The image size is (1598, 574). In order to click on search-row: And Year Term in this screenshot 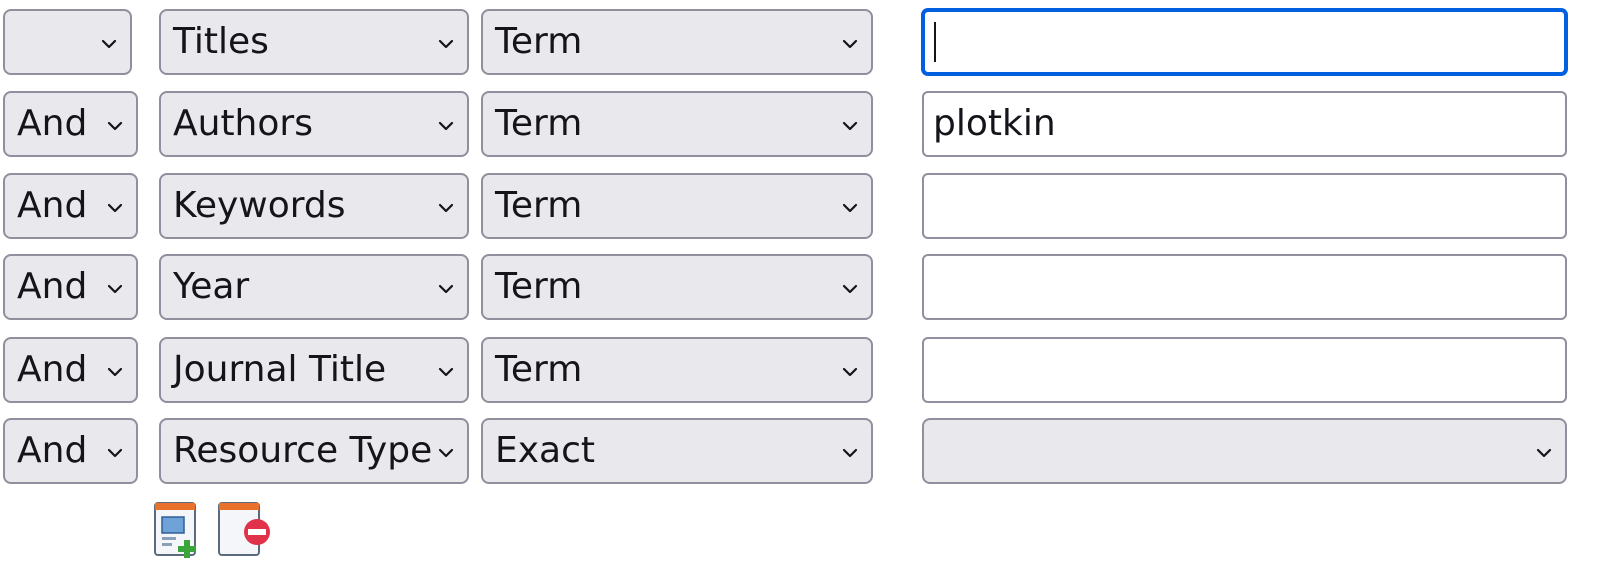, I will do `click(799, 287)`.